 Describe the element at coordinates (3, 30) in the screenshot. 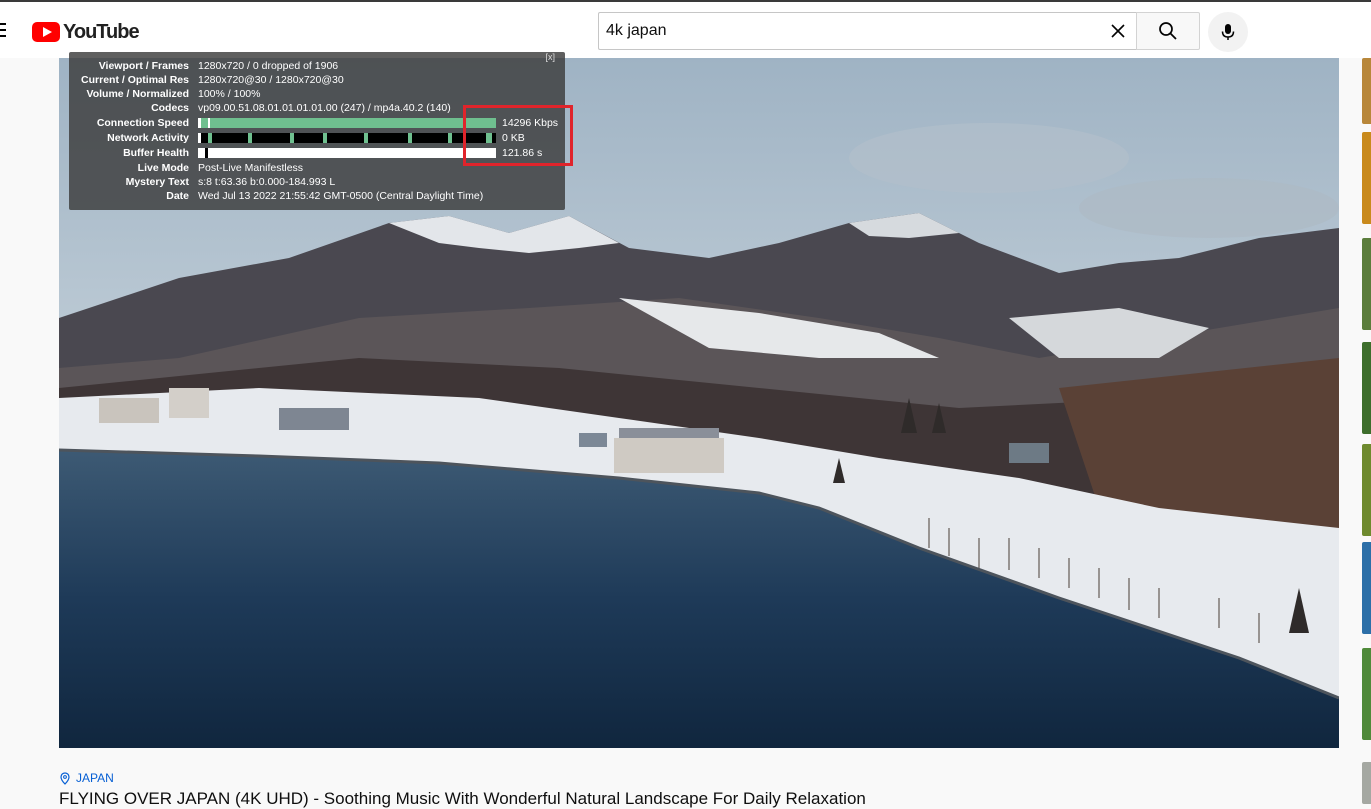

I see `menu-icon` at that location.